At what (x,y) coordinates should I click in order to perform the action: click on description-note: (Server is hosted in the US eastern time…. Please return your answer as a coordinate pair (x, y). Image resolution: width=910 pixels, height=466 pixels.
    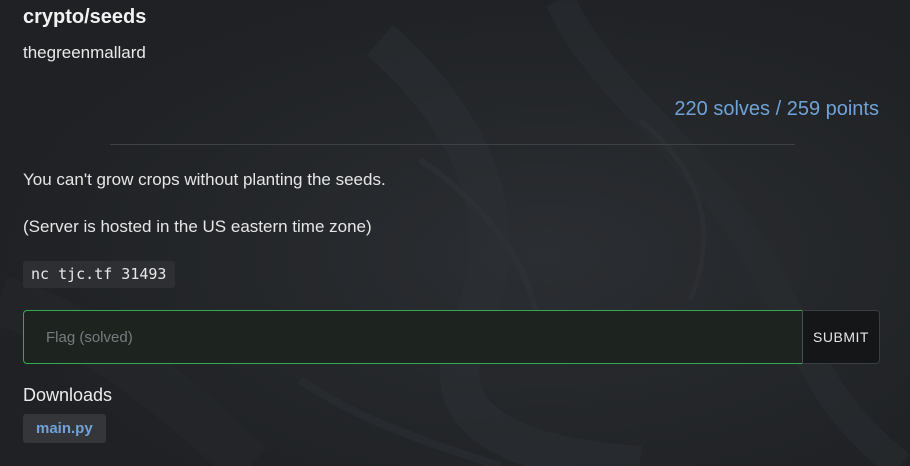
    Looking at the image, I should click on (197, 226).